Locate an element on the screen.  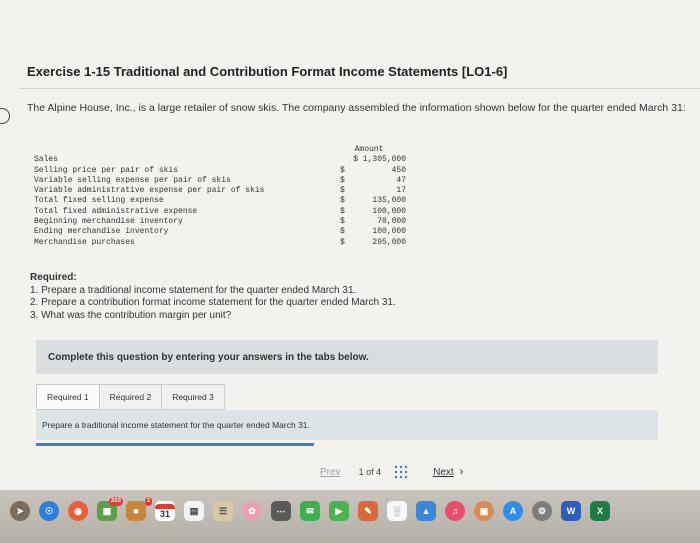
calendar-badge: 3 is located at coordinates (148, 501).